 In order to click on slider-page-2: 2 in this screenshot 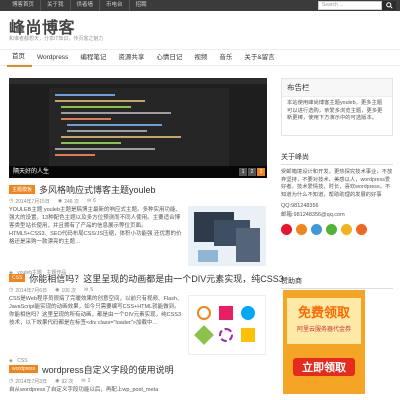, I will do `click(252, 172)`.